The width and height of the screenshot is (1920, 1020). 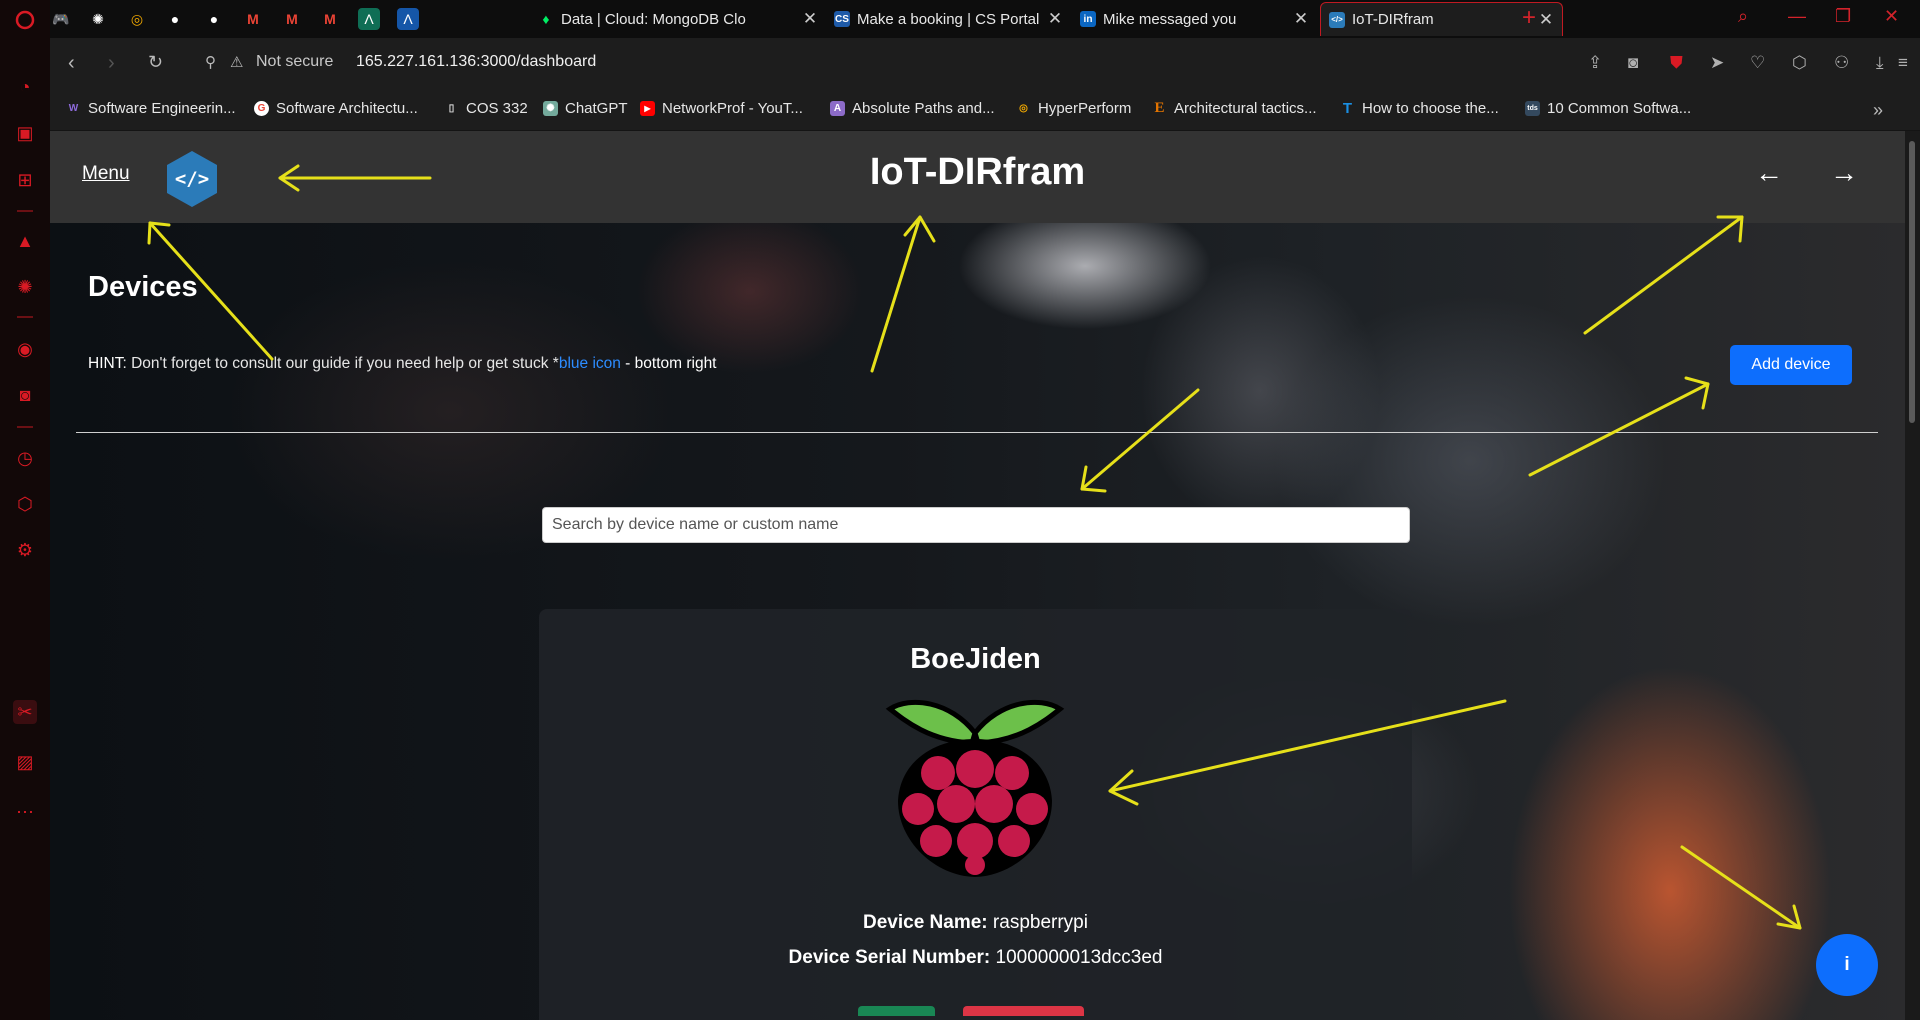 What do you see at coordinates (837, 108) in the screenshot?
I see `absolute-paths-icon: A` at bounding box center [837, 108].